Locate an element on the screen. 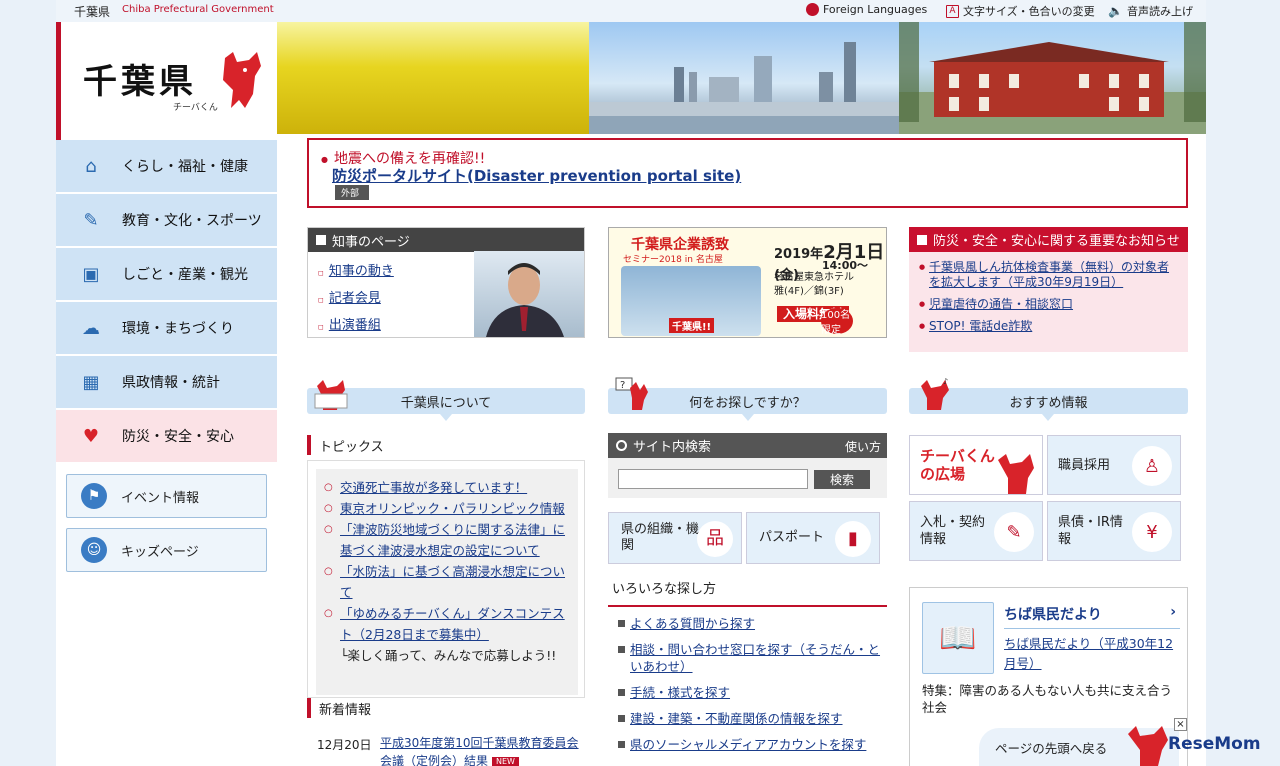  search-methods-heading: いろいろな探し方 is located at coordinates (747, 589).